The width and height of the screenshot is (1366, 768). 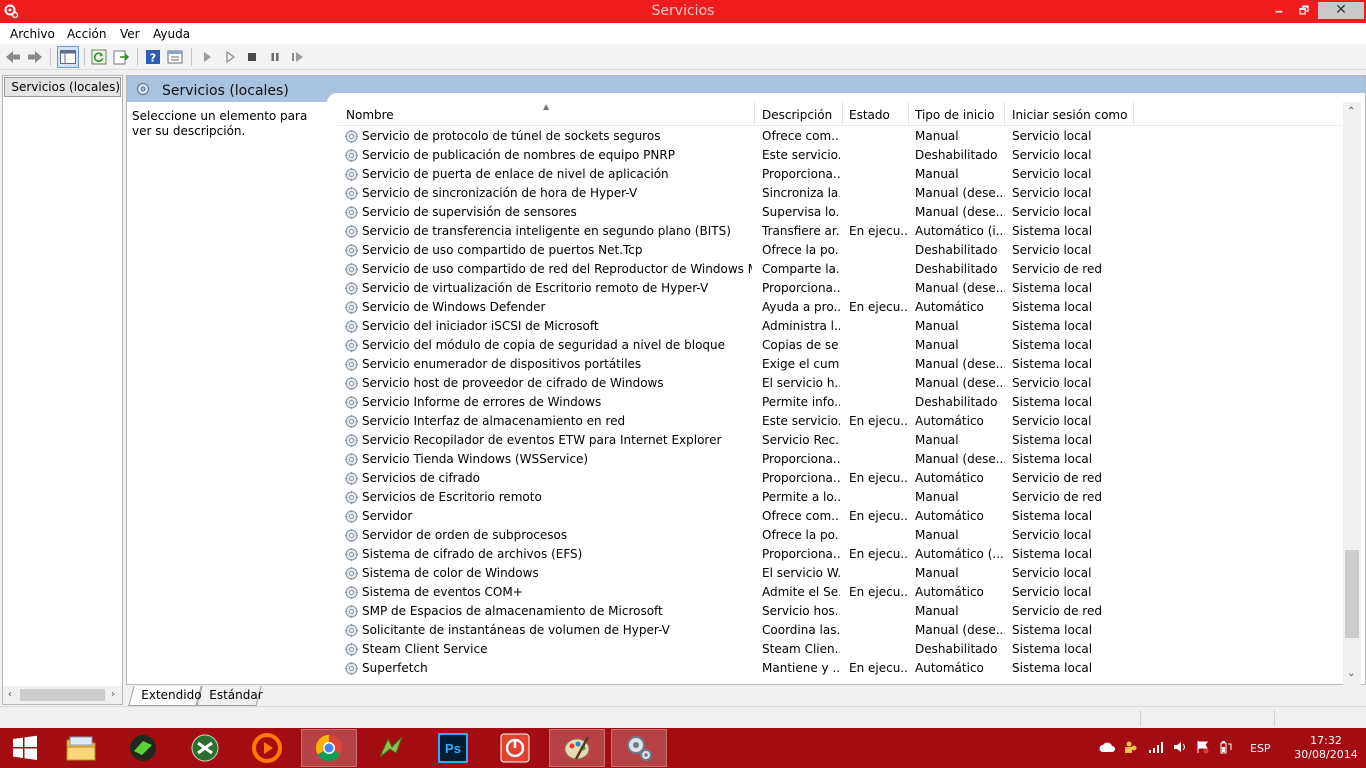 What do you see at coordinates (797, 115) in the screenshot?
I see `column-header-description: Descripción` at bounding box center [797, 115].